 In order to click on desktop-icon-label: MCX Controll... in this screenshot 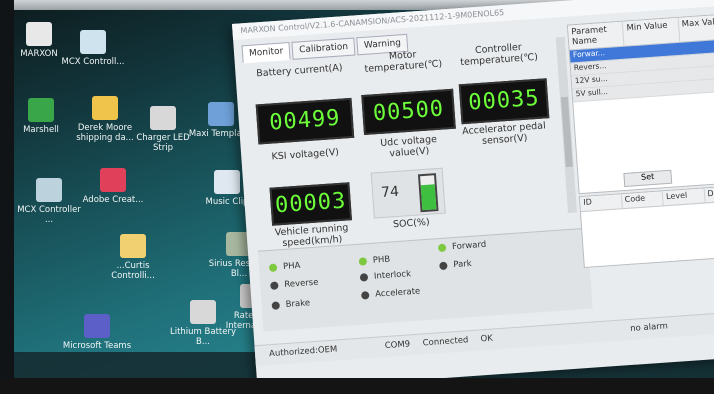, I will do `click(93, 62)`.